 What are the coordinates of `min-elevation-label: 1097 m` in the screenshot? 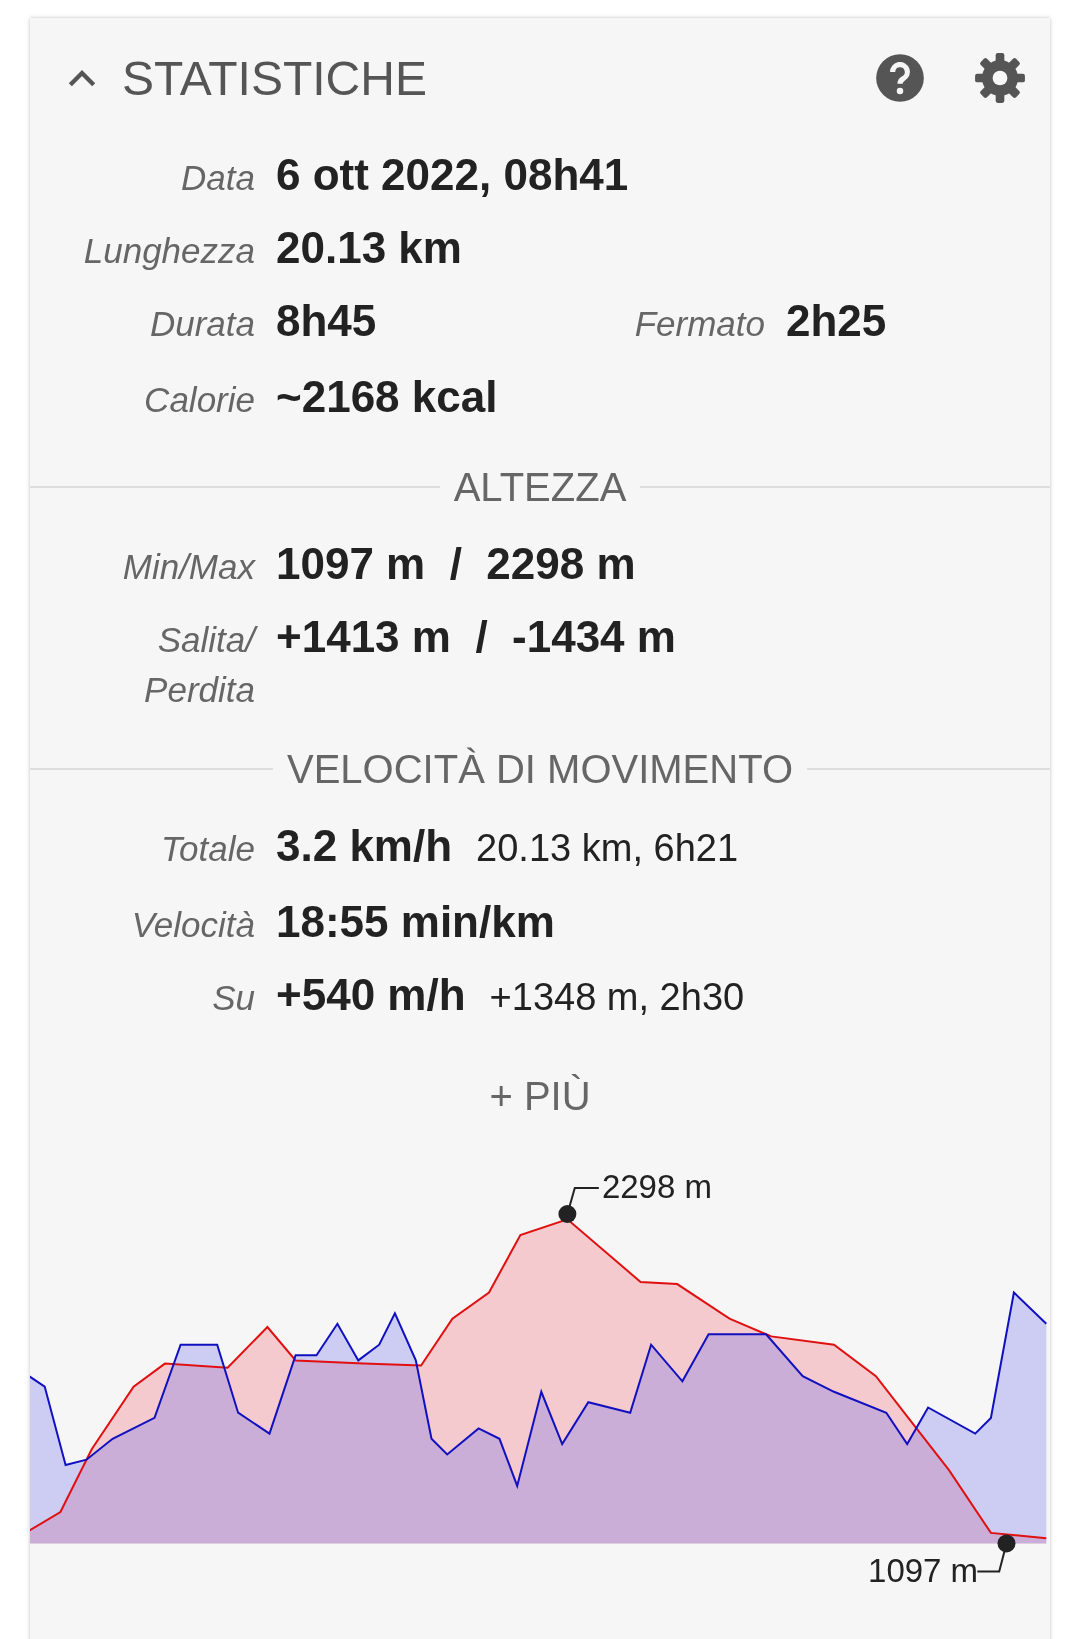 It's located at (923, 1570).